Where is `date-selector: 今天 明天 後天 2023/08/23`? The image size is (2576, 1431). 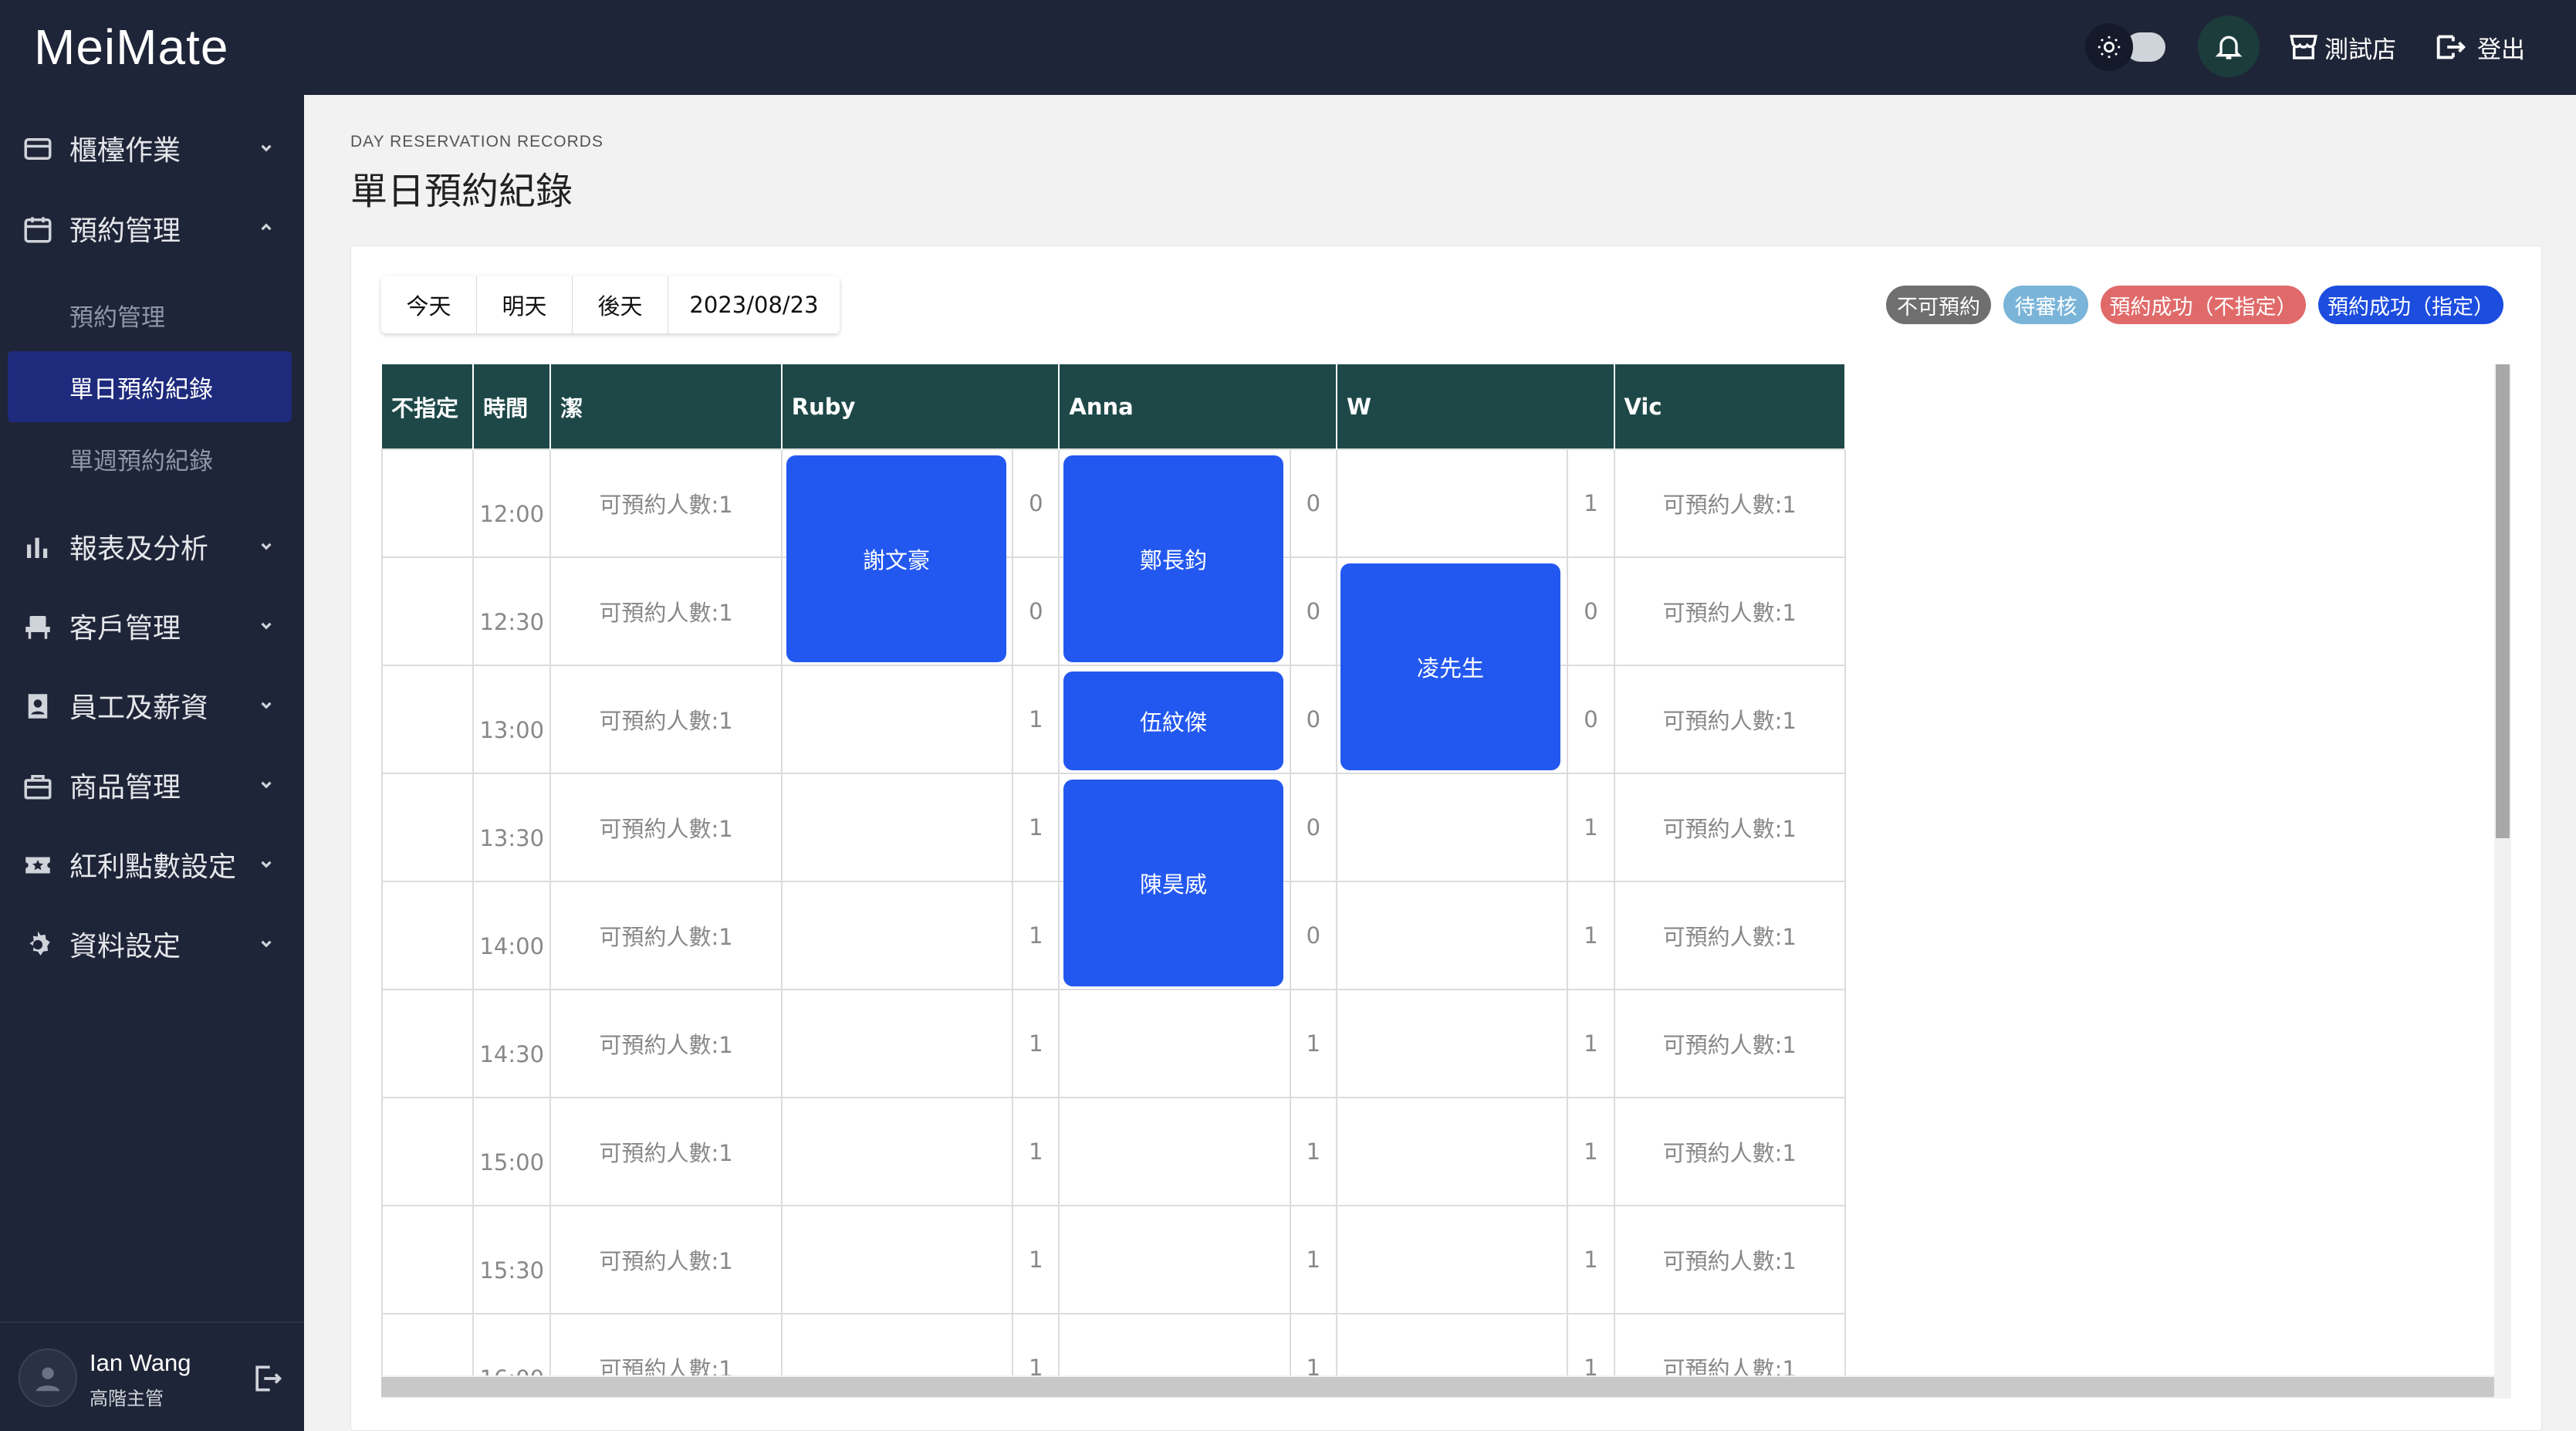 date-selector: 今天 明天 後天 2023/08/23 is located at coordinates (610, 304).